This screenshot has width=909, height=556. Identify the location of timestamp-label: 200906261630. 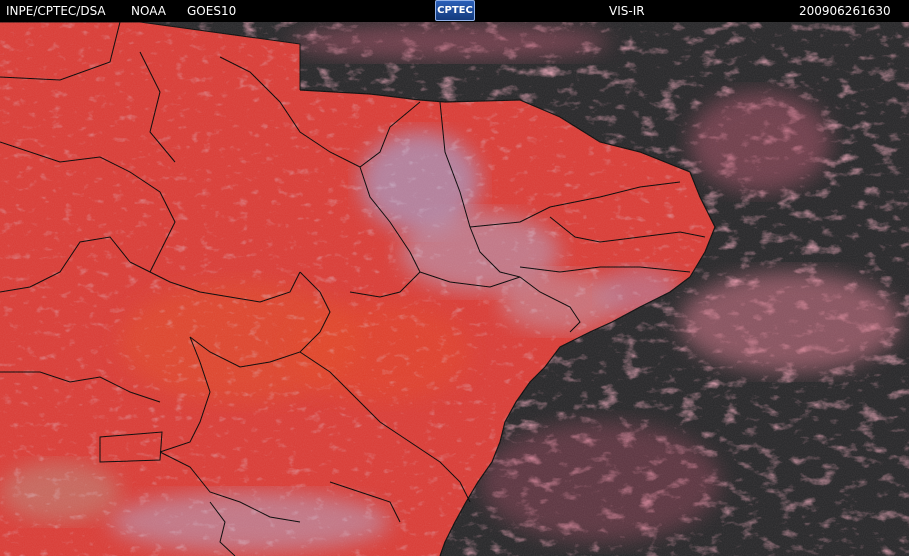
(845, 11).